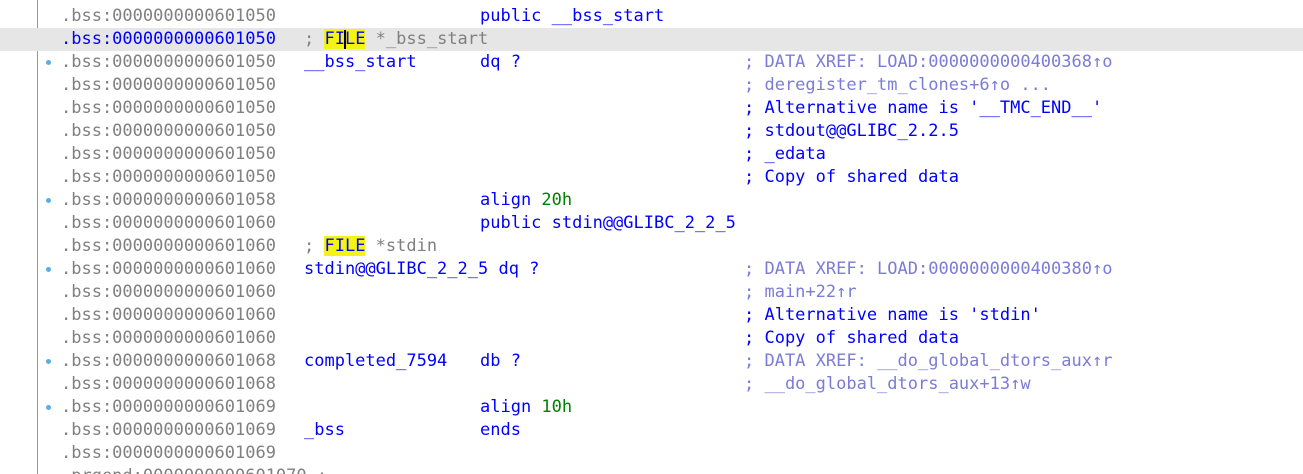 This screenshot has width=1303, height=474. I want to click on listing-row: .bss:0000000000601050 public __bss_start, so click(651, 16).